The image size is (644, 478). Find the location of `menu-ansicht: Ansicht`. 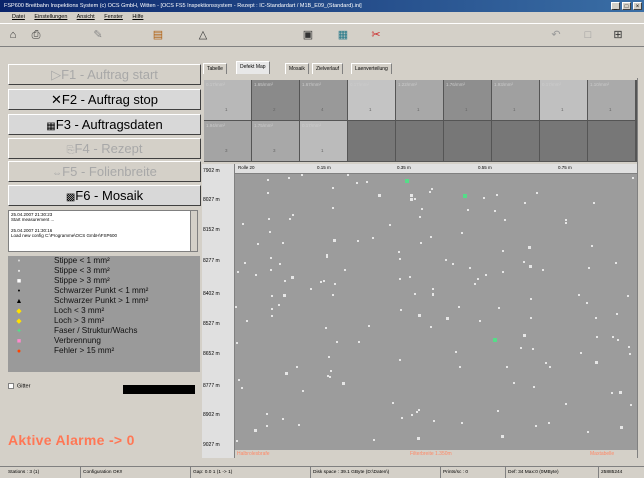

menu-ansicht: Ansicht is located at coordinates (86, 17).